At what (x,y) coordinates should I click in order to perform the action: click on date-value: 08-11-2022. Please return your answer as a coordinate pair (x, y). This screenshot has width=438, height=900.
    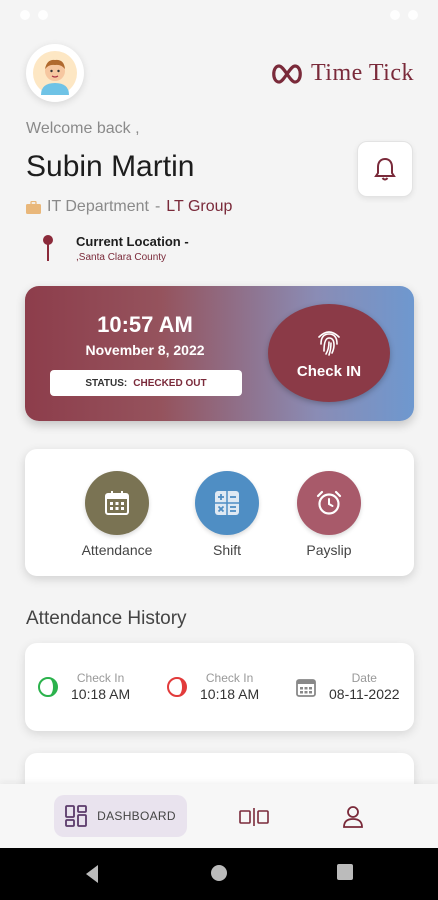
    Looking at the image, I should click on (364, 694).